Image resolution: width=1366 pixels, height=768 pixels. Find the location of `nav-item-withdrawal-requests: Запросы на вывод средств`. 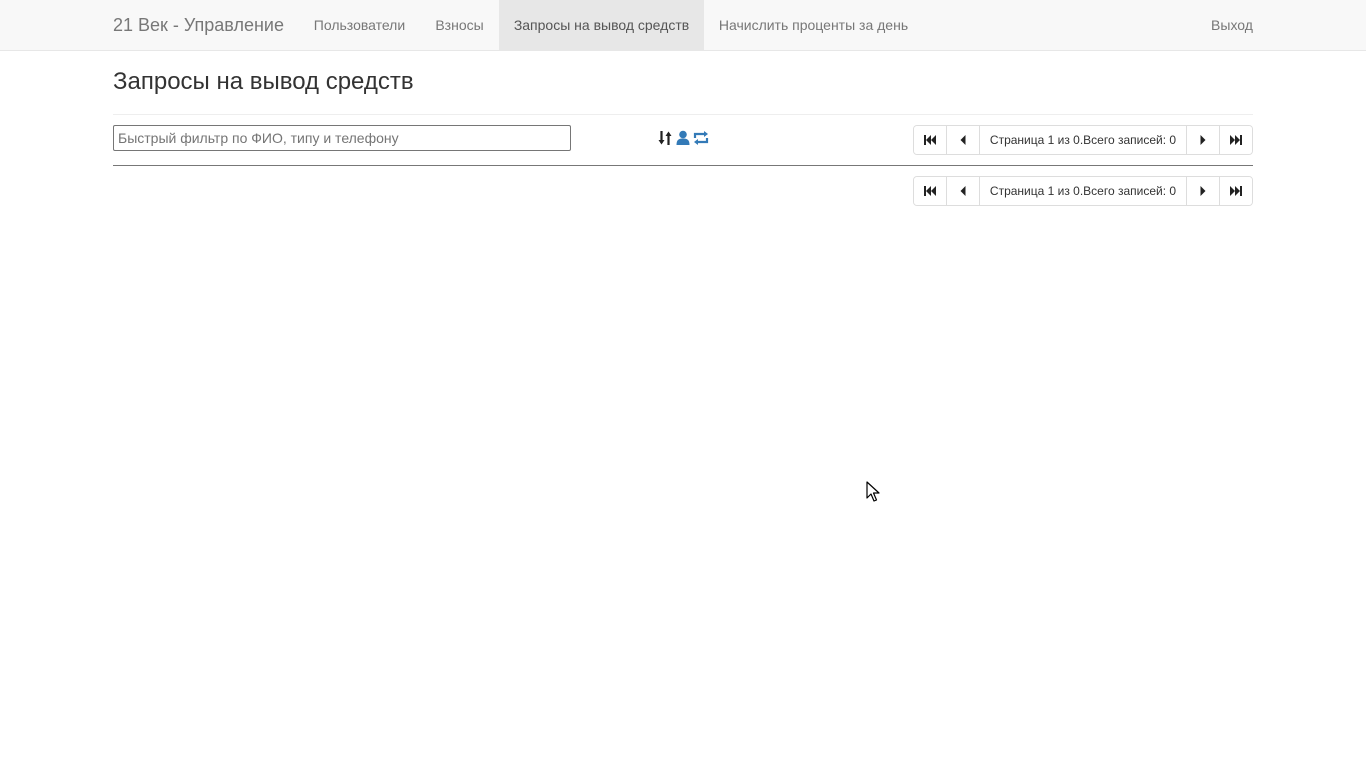

nav-item-withdrawal-requests: Запросы на вывод средств is located at coordinates (601, 25).